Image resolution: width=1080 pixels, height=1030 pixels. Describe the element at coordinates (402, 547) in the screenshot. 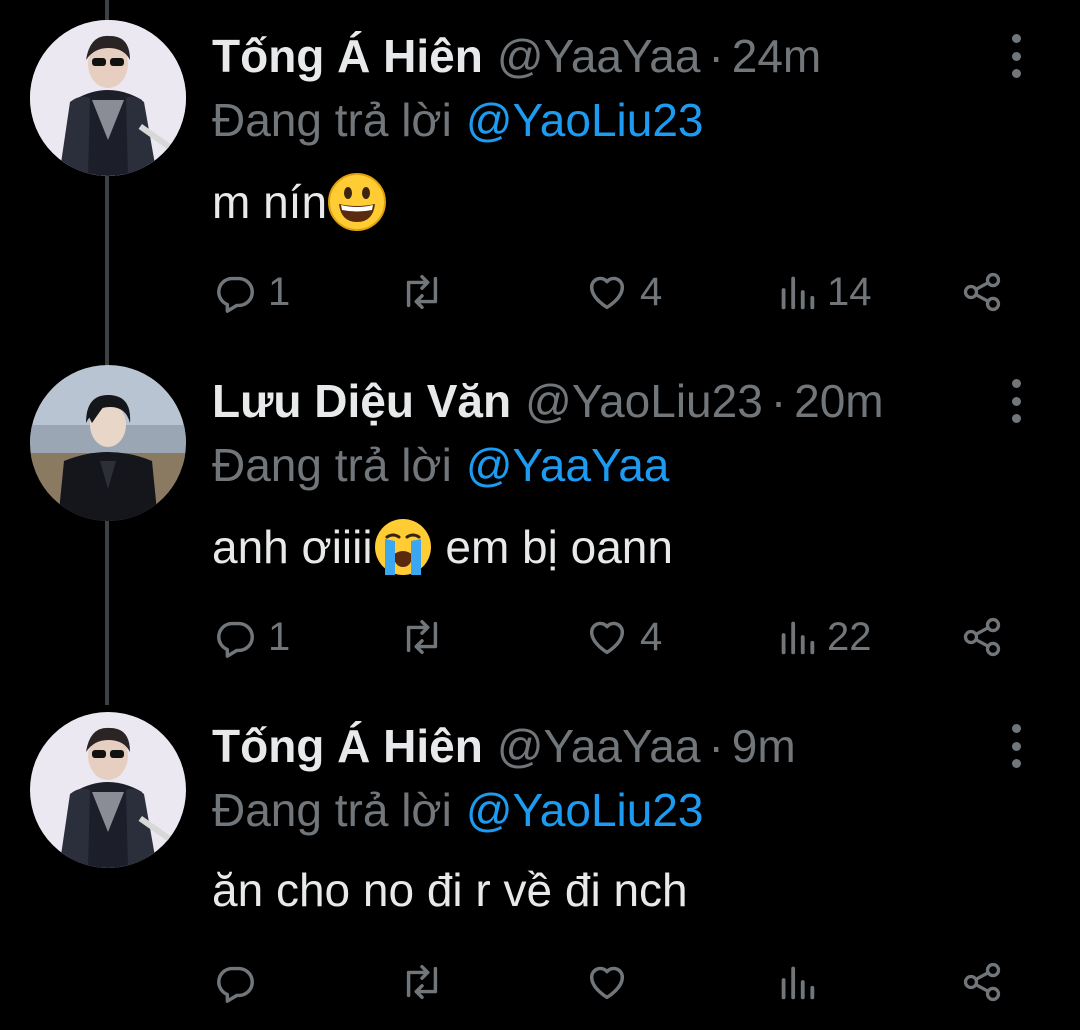

I see `loudly-crying-face-emoji-icon` at that location.